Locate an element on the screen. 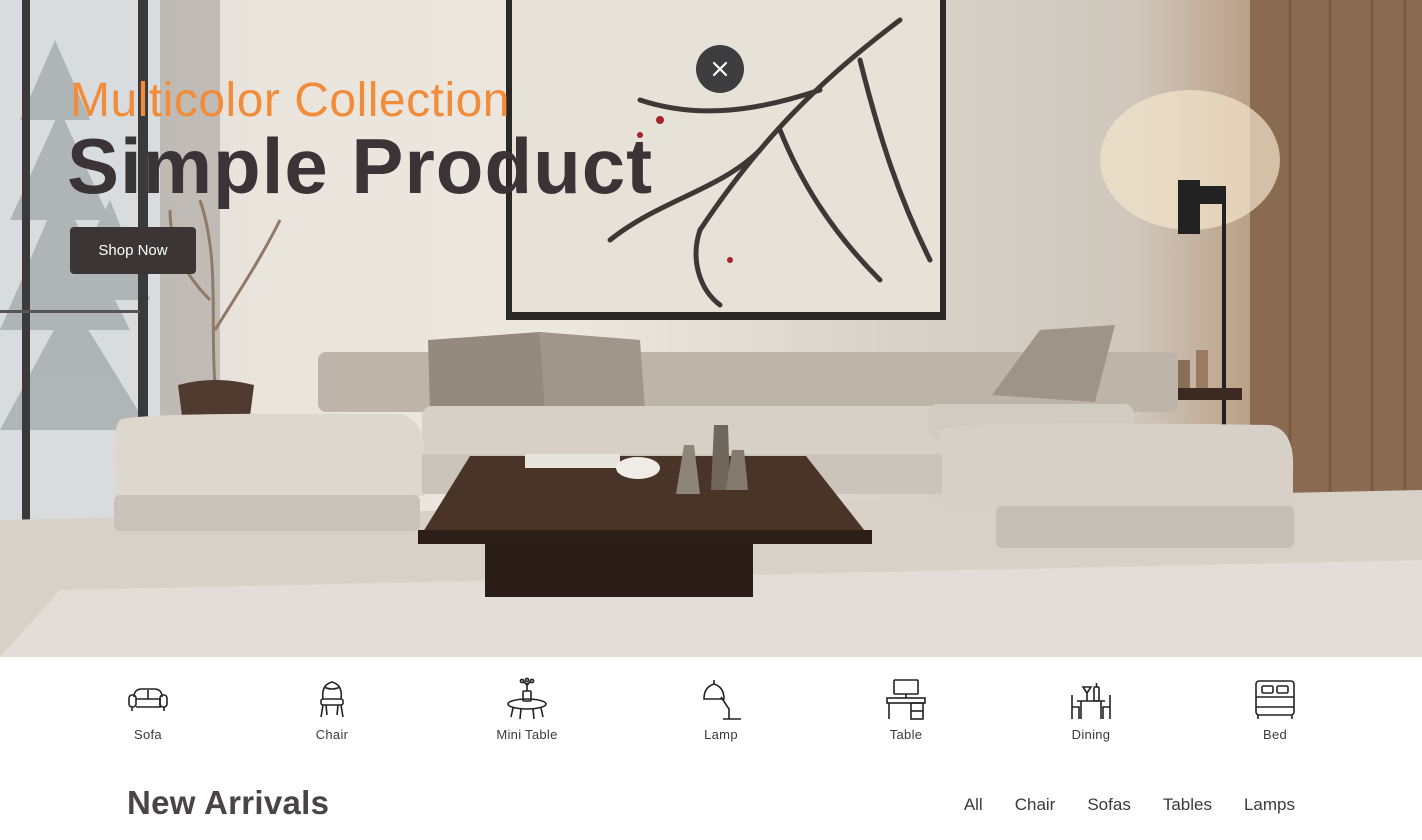 Image resolution: width=1422 pixels, height=840 pixels. chair-icon is located at coordinates (332, 699).